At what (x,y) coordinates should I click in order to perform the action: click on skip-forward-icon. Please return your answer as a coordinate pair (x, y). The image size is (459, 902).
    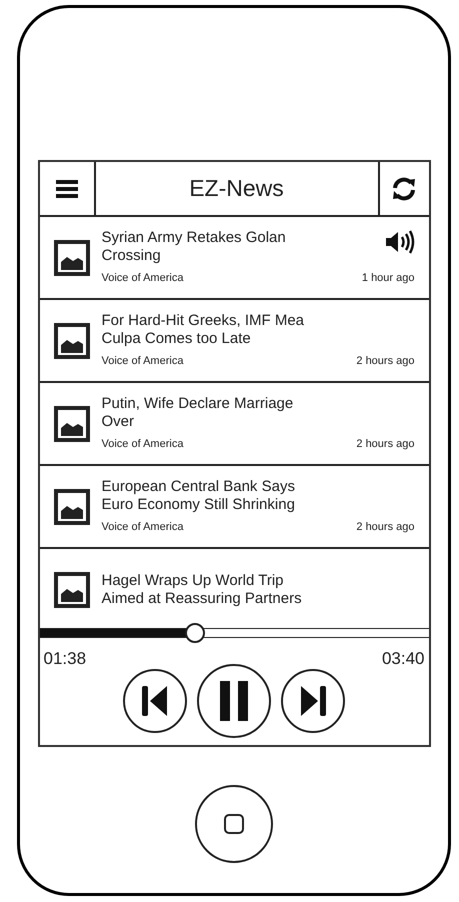
    Looking at the image, I should click on (313, 701).